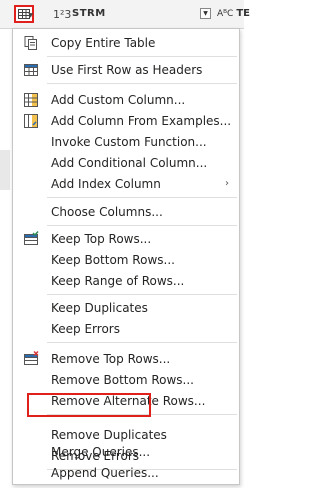 Image resolution: width=320 pixels, height=488 pixels. I want to click on next-column-type-icon: AᴮC, so click(225, 14).